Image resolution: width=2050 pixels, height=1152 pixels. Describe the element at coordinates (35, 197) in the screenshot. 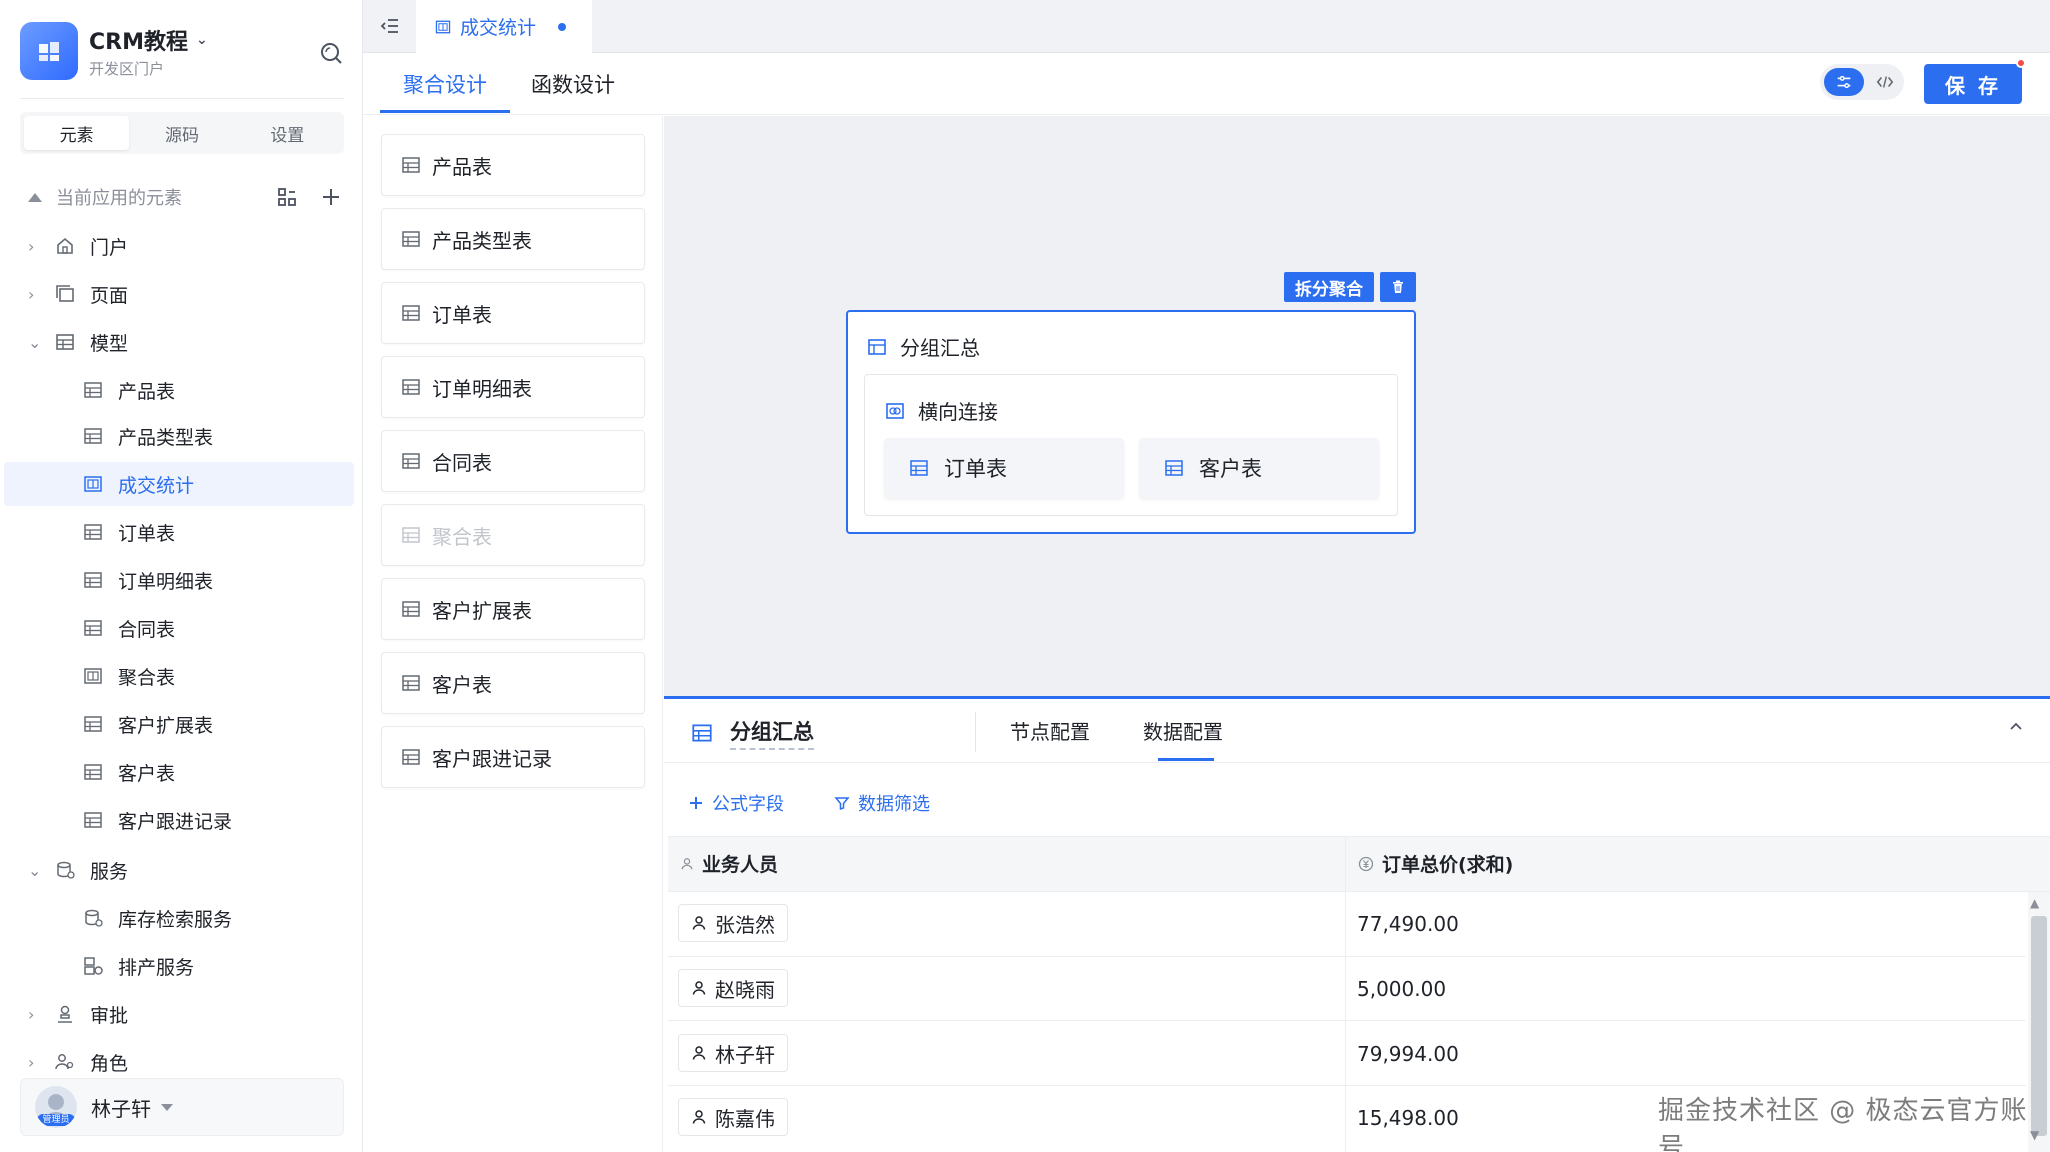

I see `collapse-triangle-icon` at that location.